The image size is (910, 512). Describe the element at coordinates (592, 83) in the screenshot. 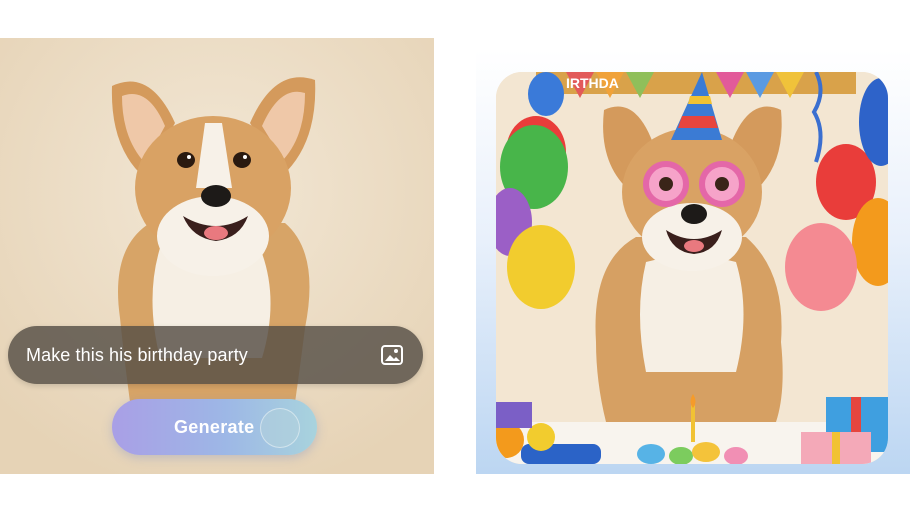

I see `banner-text: IRTHDA` at that location.